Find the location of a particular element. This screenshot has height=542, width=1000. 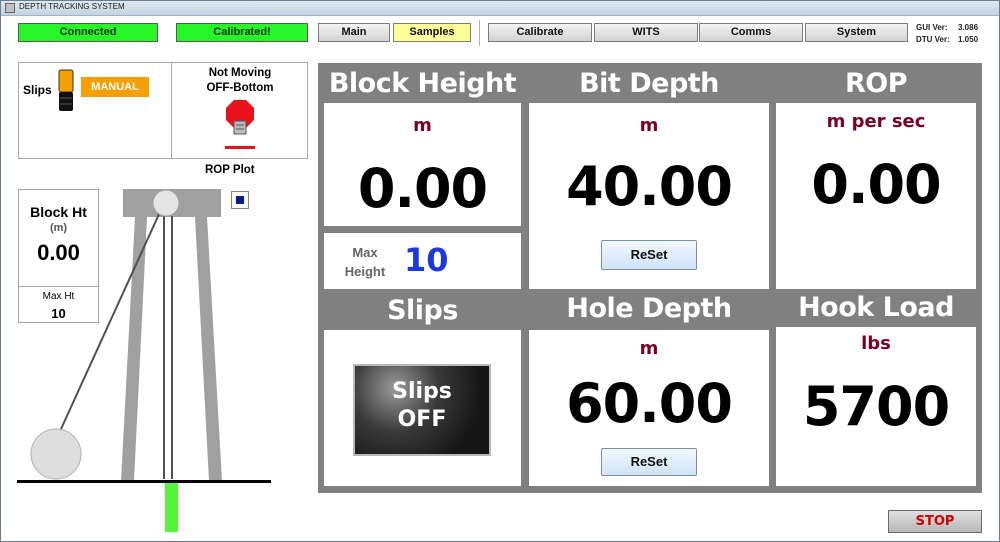

max-height-label-line1: Max is located at coordinates (365, 252).